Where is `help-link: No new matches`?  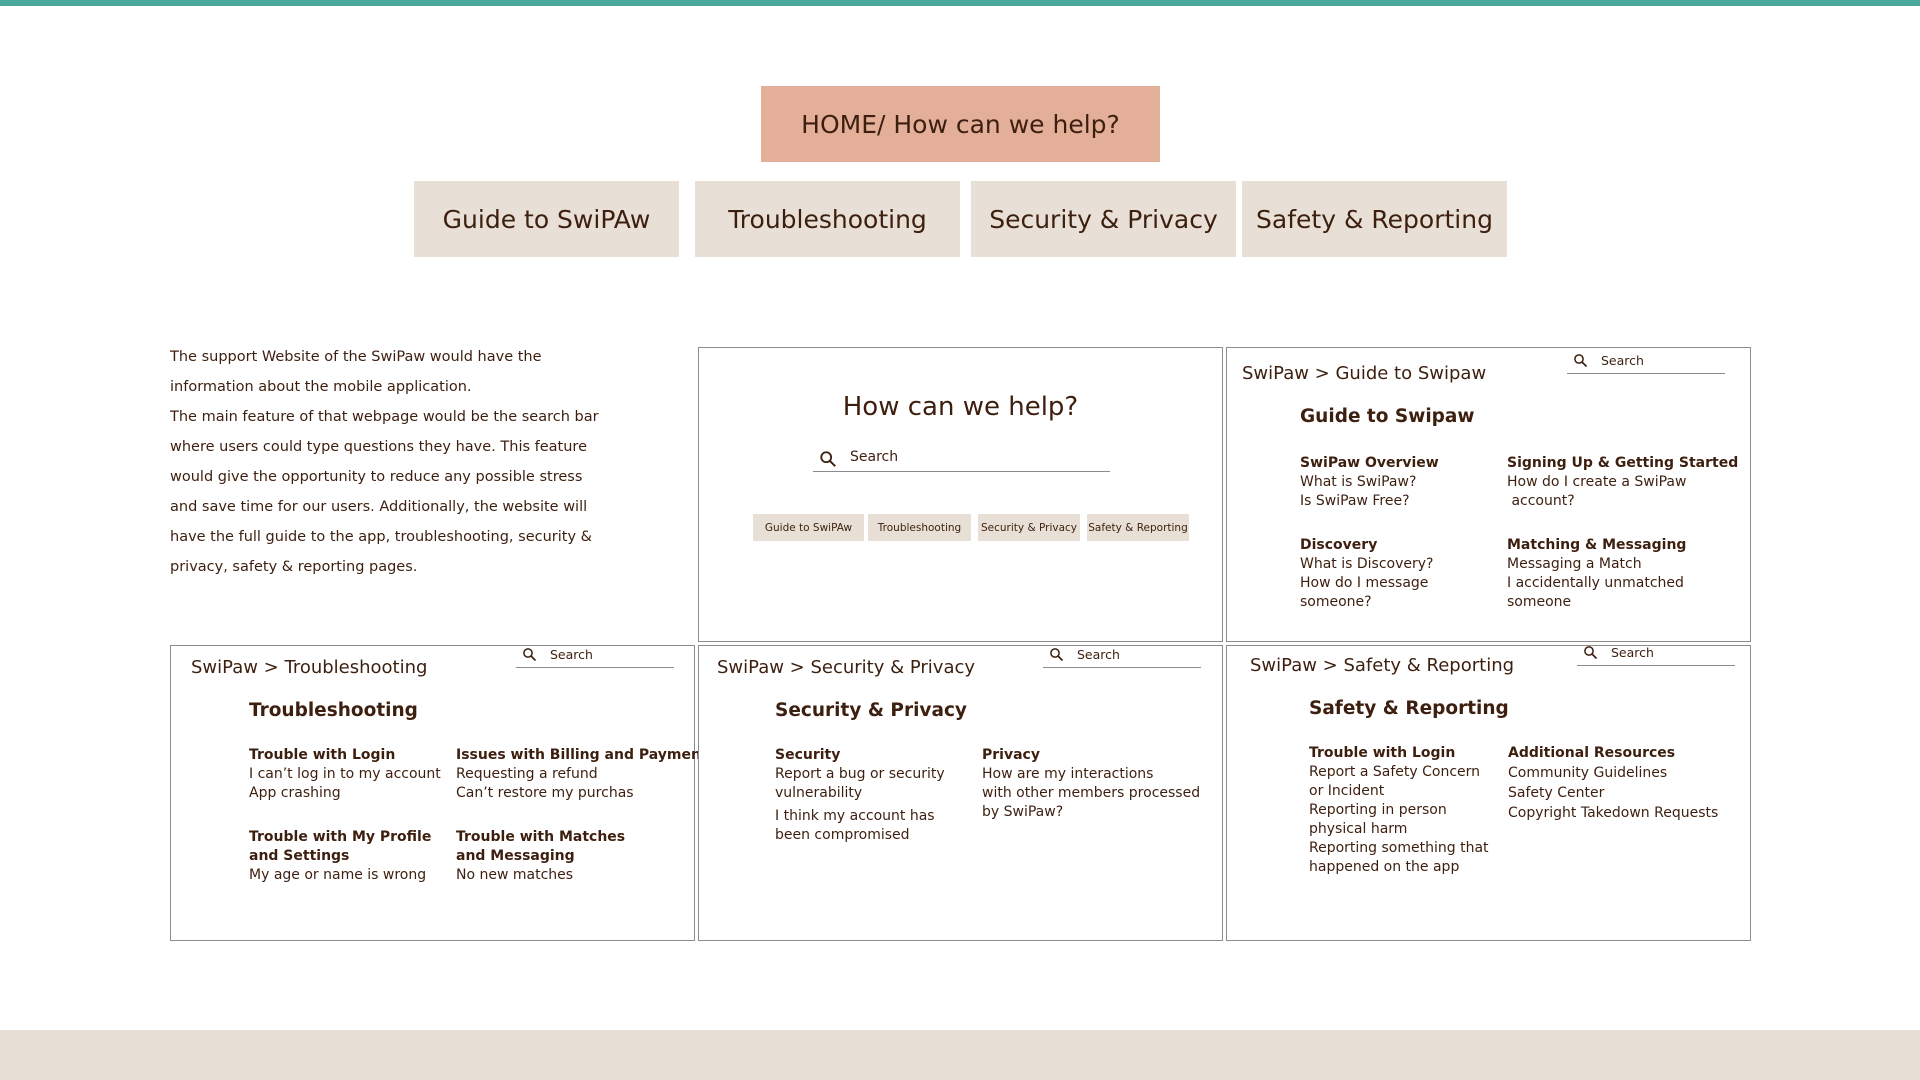 help-link: No new matches is located at coordinates (540, 875).